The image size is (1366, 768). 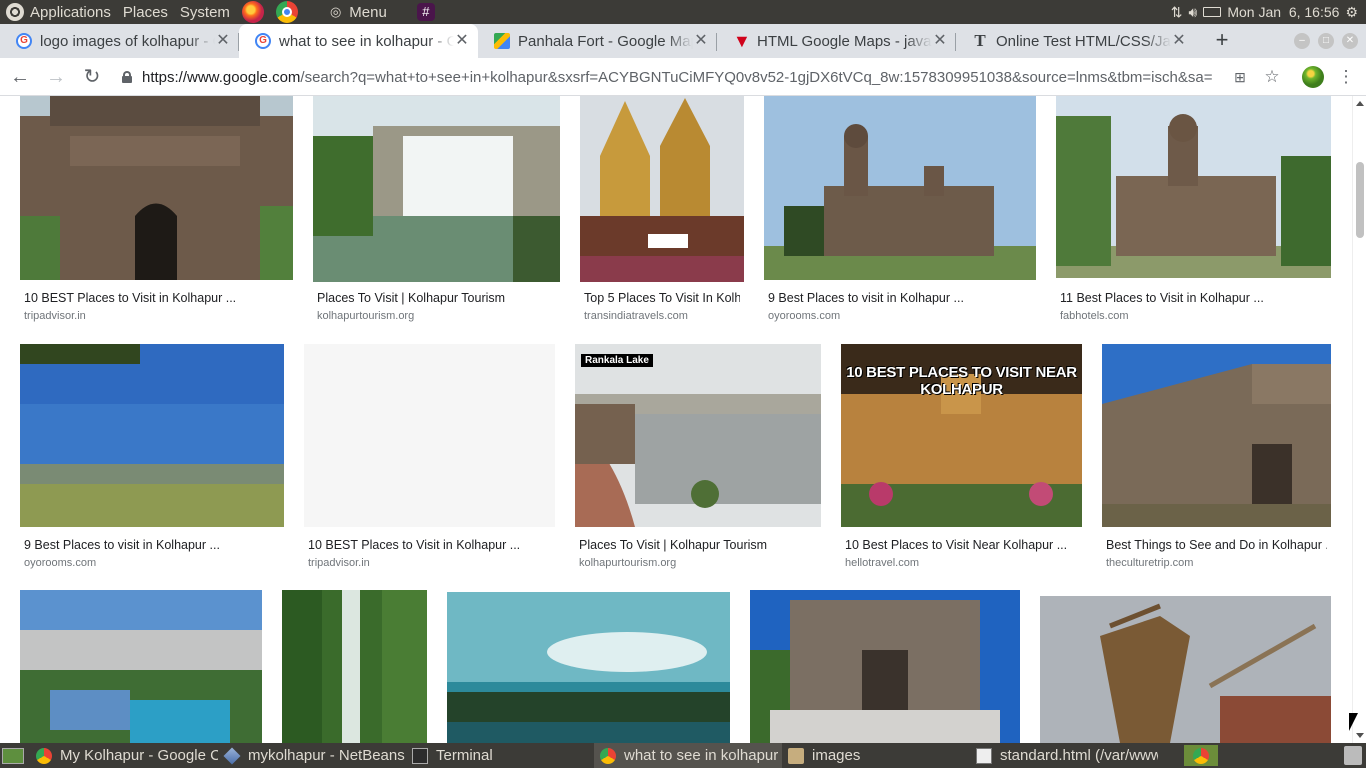 I want to click on page-scrollbar, so click(x=1359, y=419).